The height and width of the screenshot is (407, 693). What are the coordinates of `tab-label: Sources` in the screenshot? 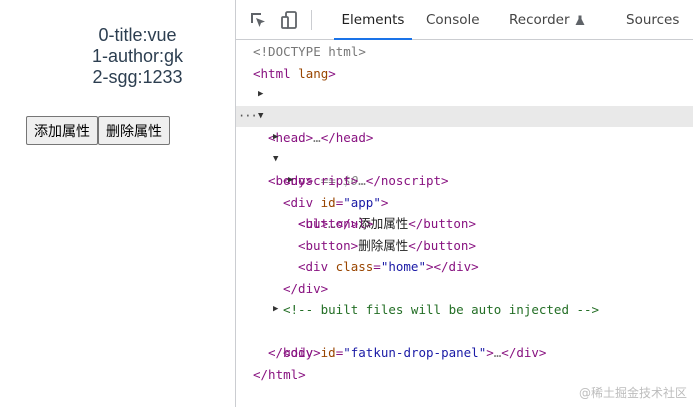 It's located at (653, 20).